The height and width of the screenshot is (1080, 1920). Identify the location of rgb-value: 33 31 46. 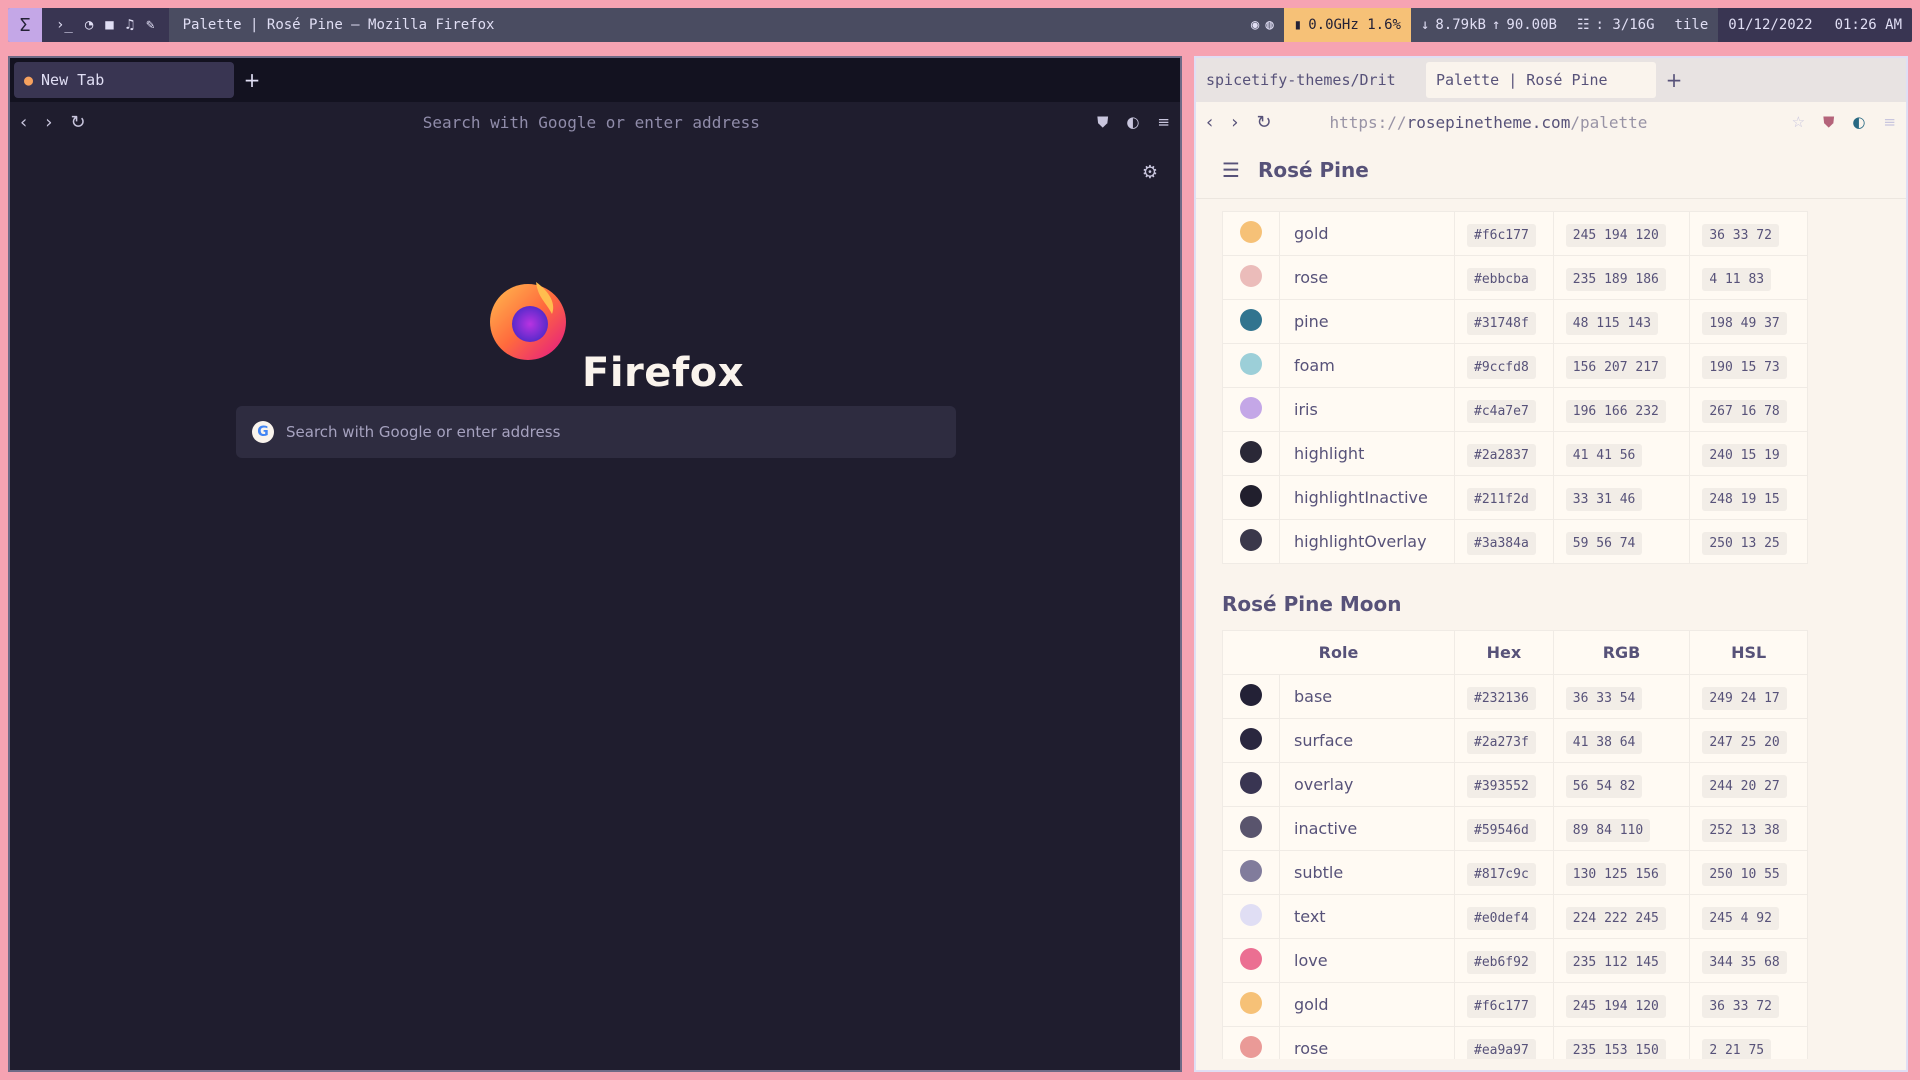
(1604, 499).